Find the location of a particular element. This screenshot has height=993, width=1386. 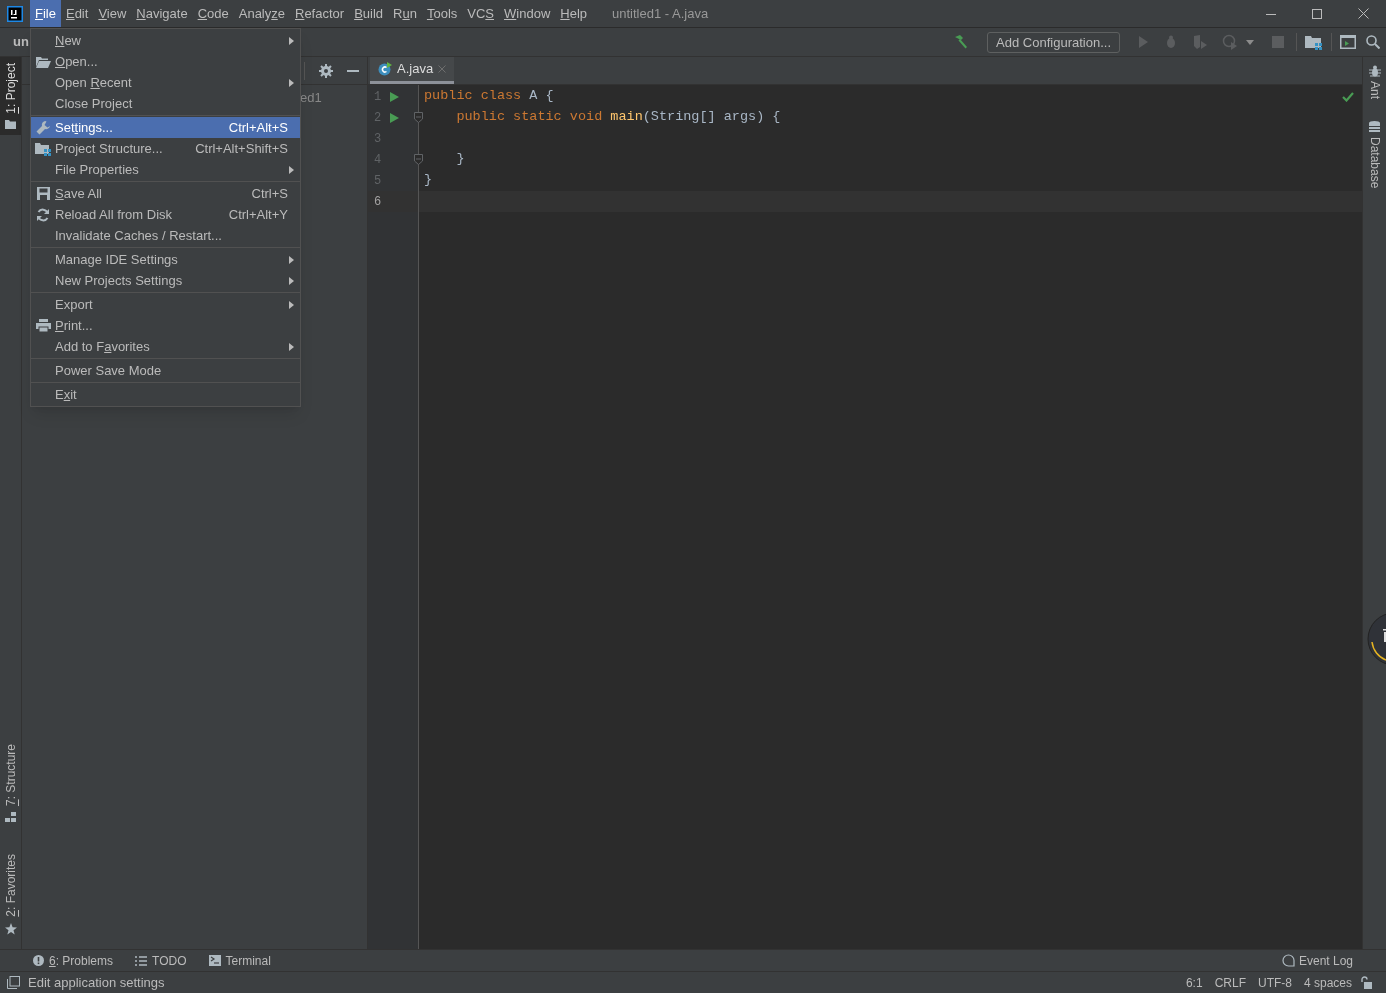

tool-window-tab: Ant is located at coordinates (1374, 82).